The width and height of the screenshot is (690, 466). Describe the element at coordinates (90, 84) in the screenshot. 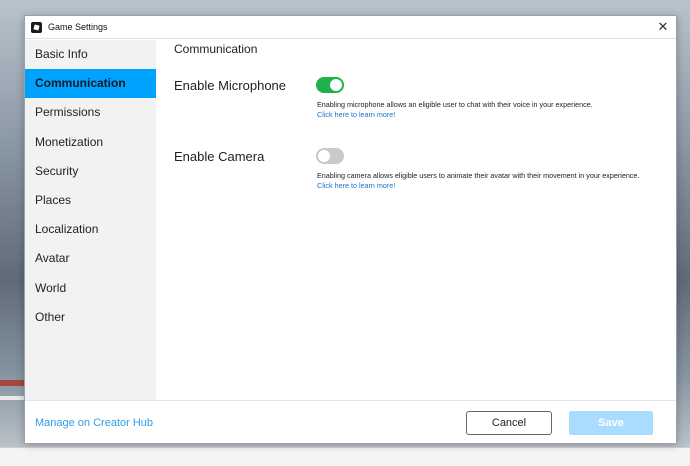

I see `sidebar-item-communication: Communication` at that location.